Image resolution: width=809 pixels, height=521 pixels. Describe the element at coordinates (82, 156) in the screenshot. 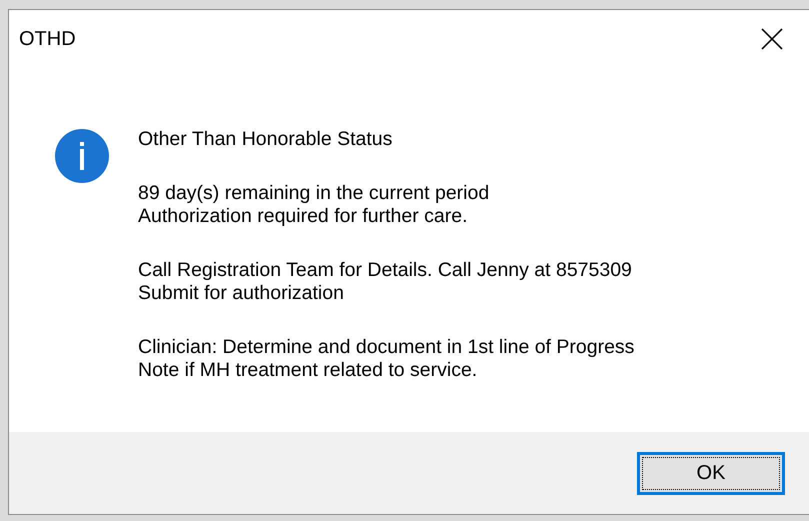

I see `information-icon` at that location.